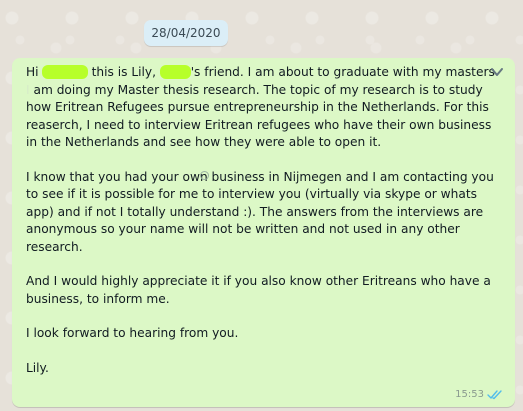 This screenshot has width=523, height=411. I want to click on message-paragraph-4: I look forward to hearing from you., so click(132, 333).